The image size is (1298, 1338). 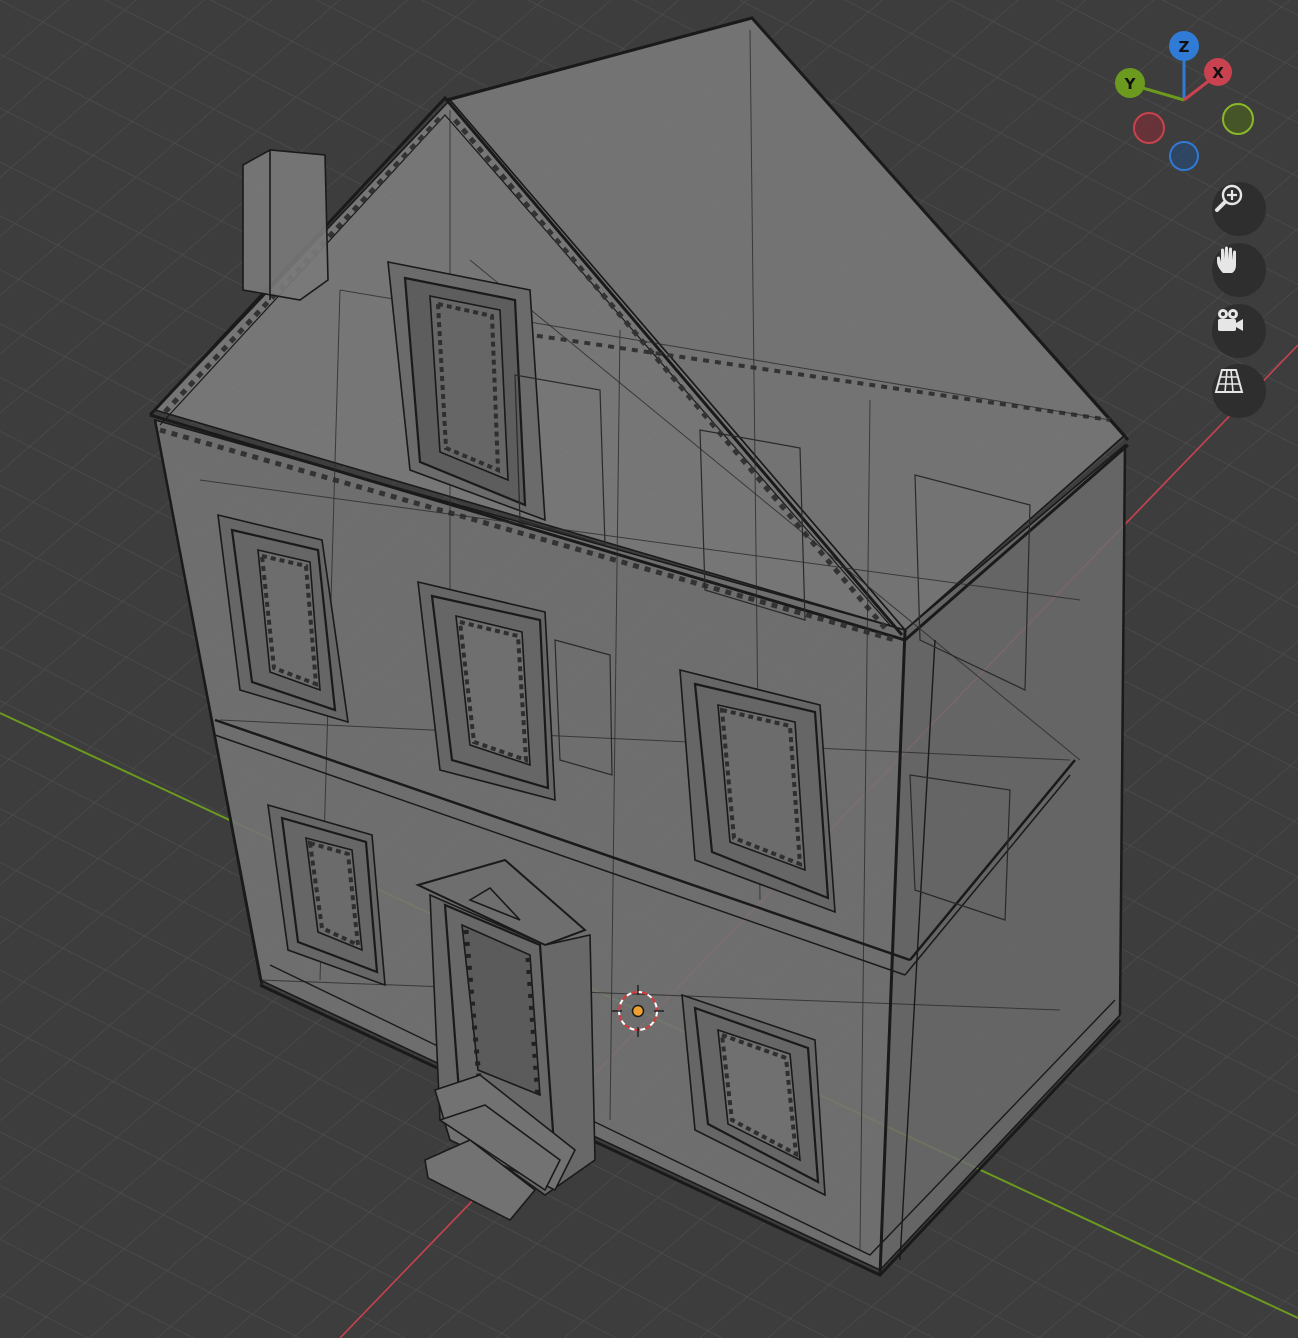 I want to click on object-origin, so click(x=638, y=1011).